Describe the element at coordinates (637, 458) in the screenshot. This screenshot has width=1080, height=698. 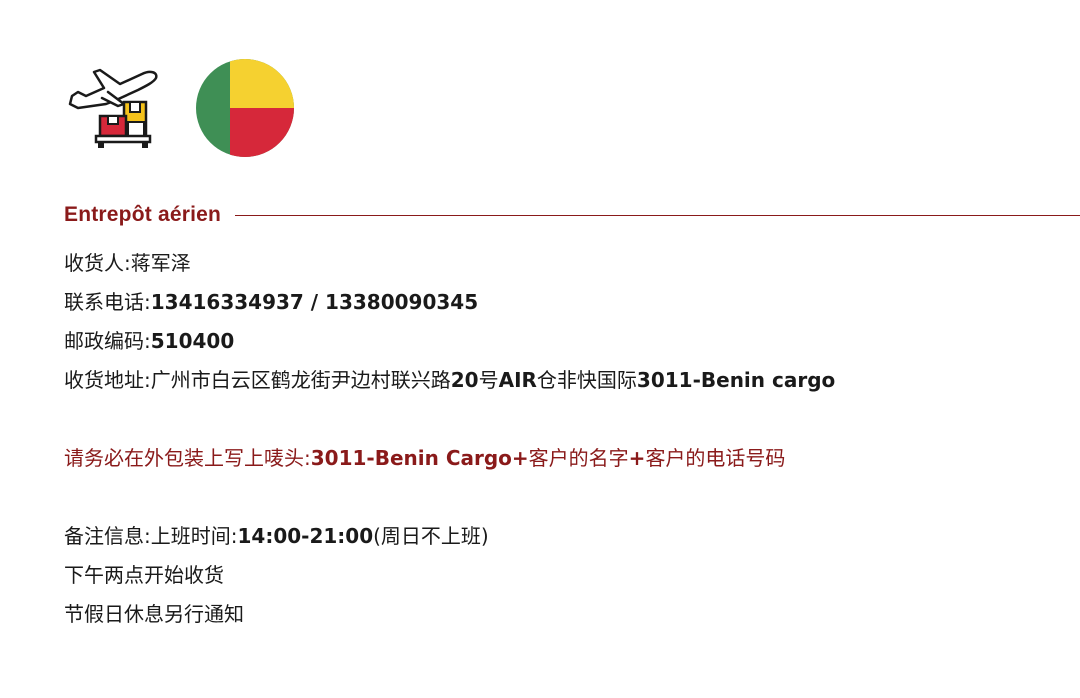
I see `notice-text-4: +` at that location.